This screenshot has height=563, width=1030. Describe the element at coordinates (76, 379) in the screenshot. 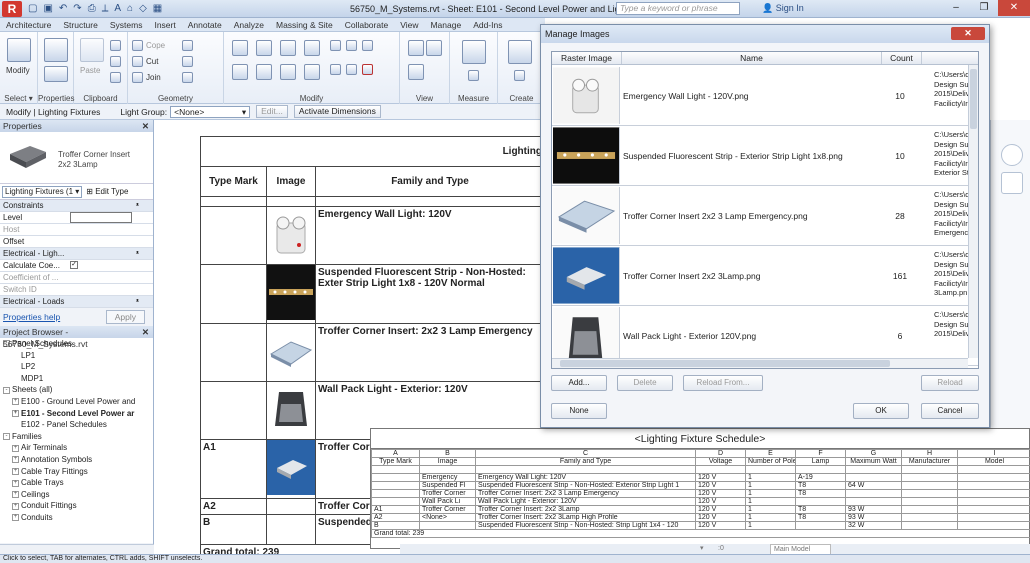

I see `browser-node: MDP1` at that location.